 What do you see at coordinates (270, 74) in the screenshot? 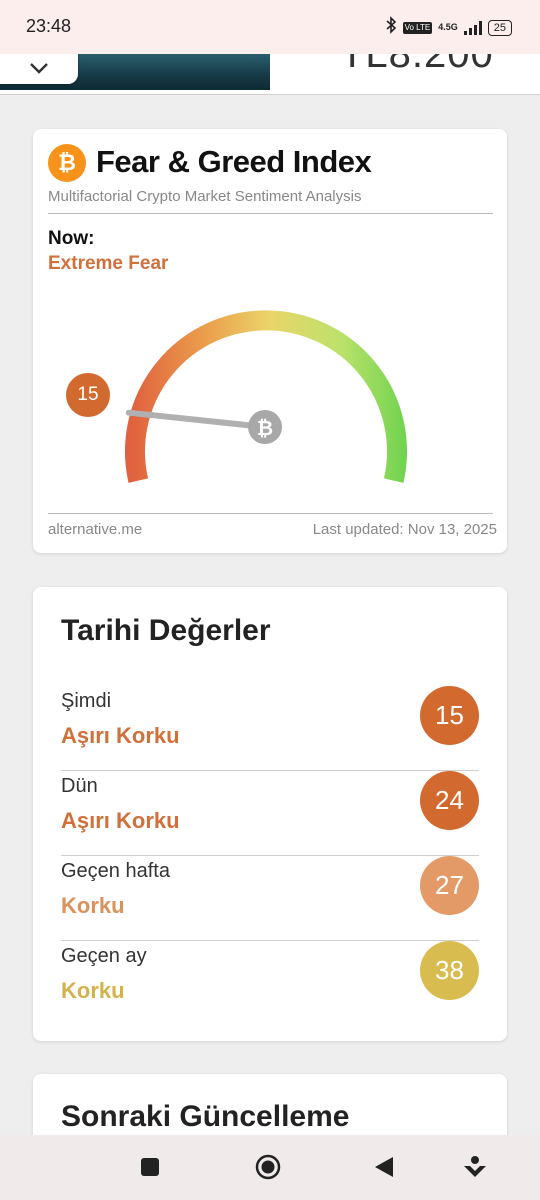
I see `ad-banner: TL8.200` at bounding box center [270, 74].